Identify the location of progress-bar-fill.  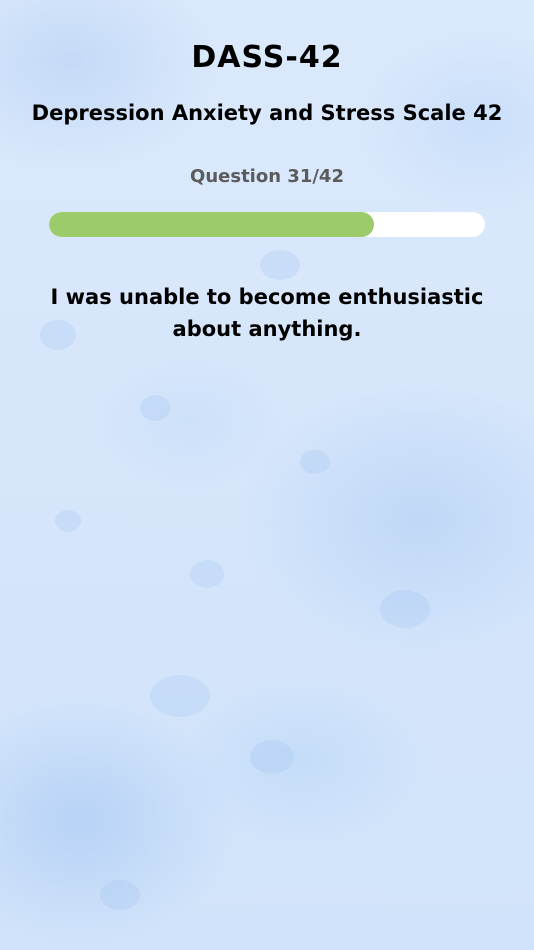
(211, 224).